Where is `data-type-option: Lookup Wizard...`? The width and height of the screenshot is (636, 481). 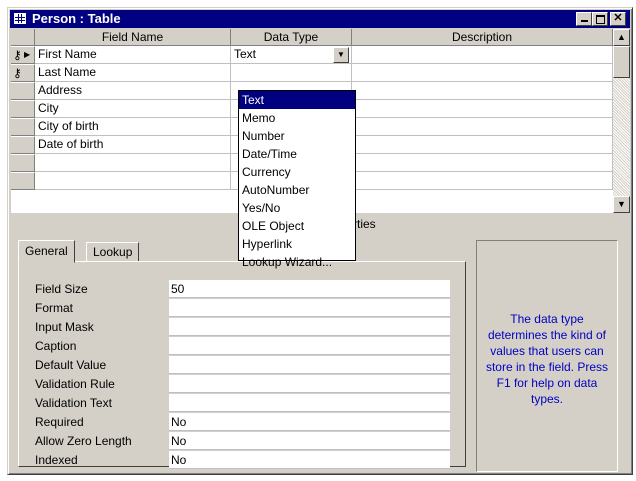 data-type-option: Lookup Wizard... is located at coordinates (297, 262).